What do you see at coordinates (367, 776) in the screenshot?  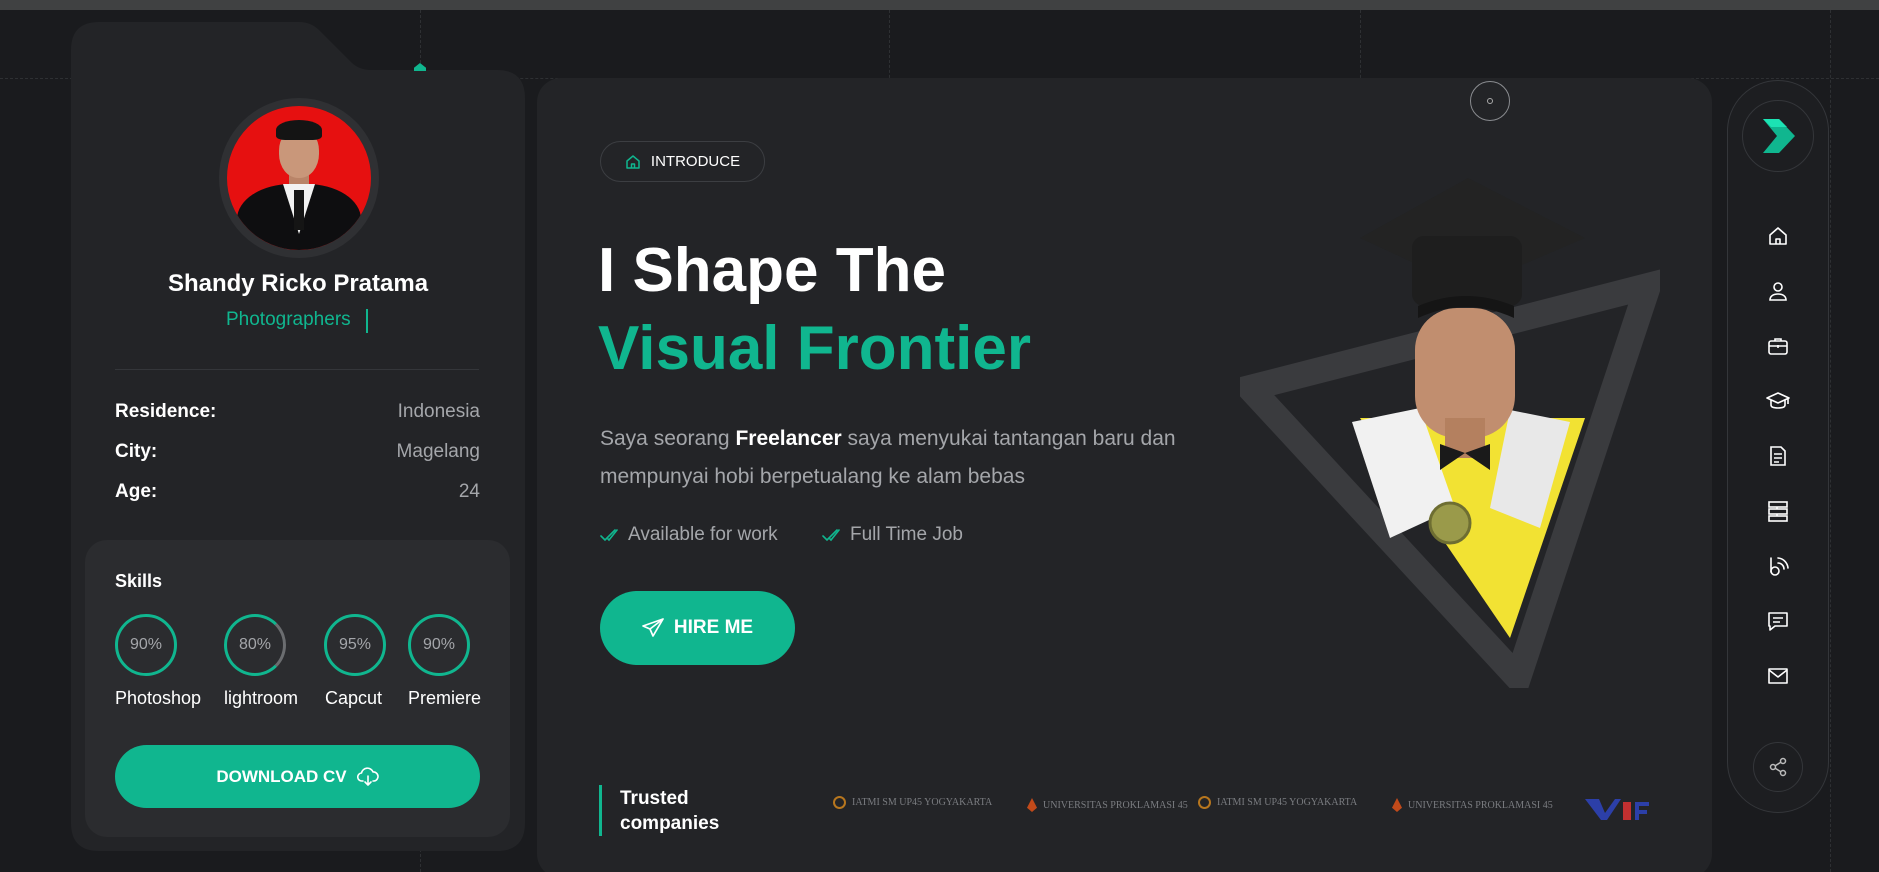 I see `cloud-download-icon` at bounding box center [367, 776].